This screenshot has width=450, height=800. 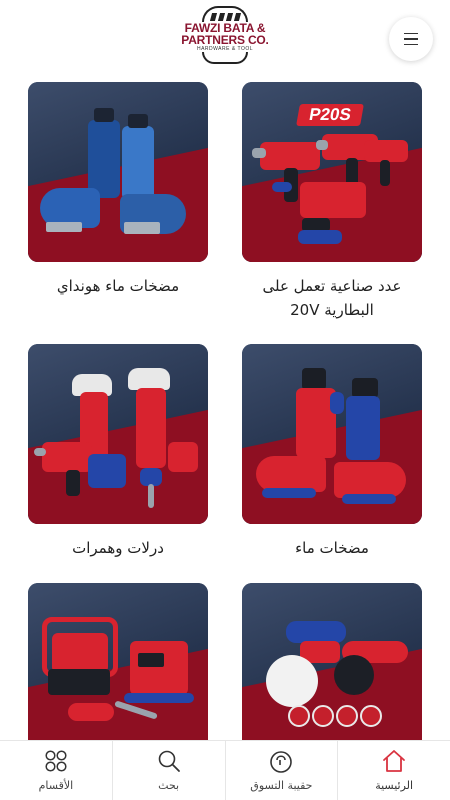 I want to click on nav-categories: الأقسام, so click(x=56, y=770).